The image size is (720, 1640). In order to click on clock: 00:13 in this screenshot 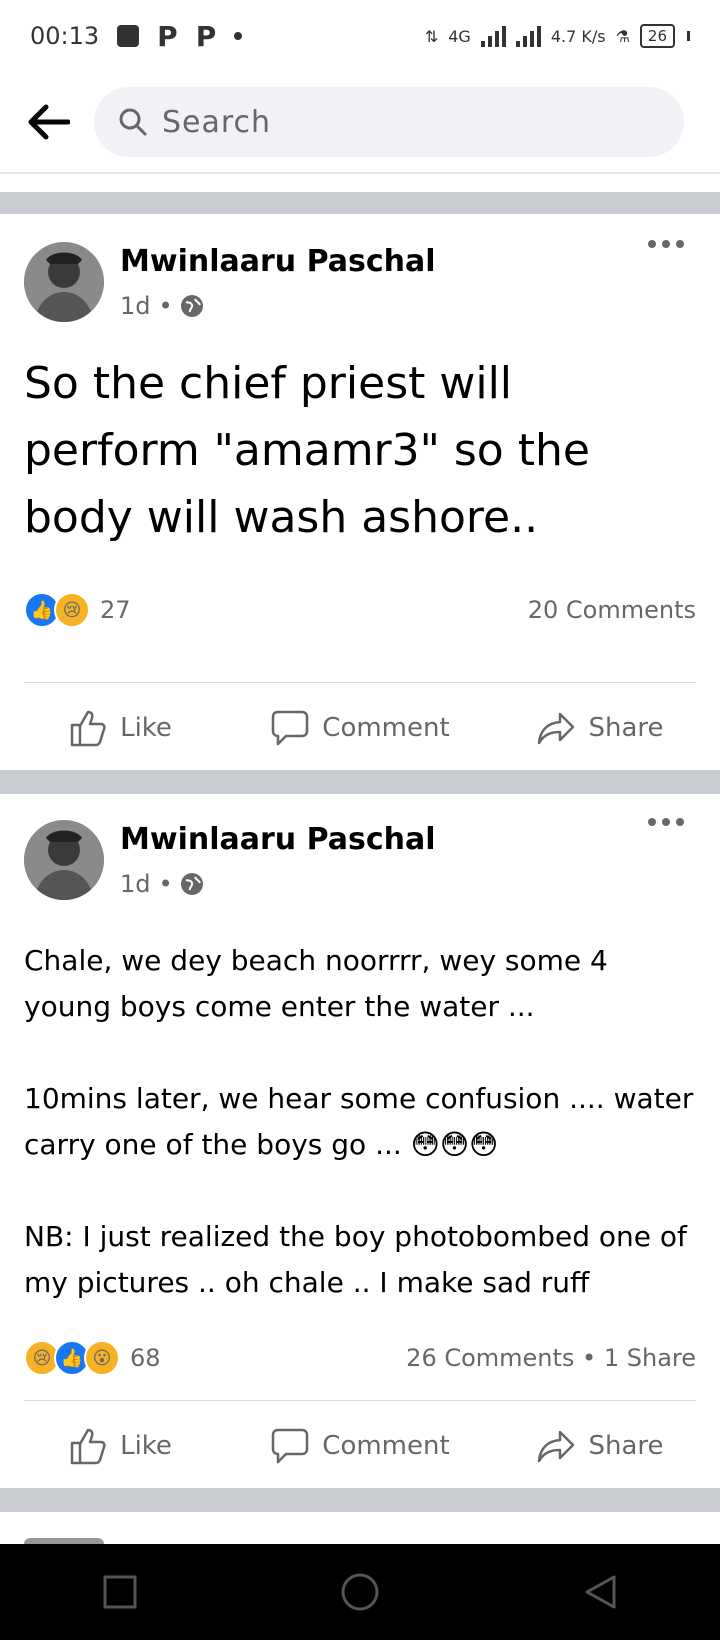, I will do `click(65, 36)`.